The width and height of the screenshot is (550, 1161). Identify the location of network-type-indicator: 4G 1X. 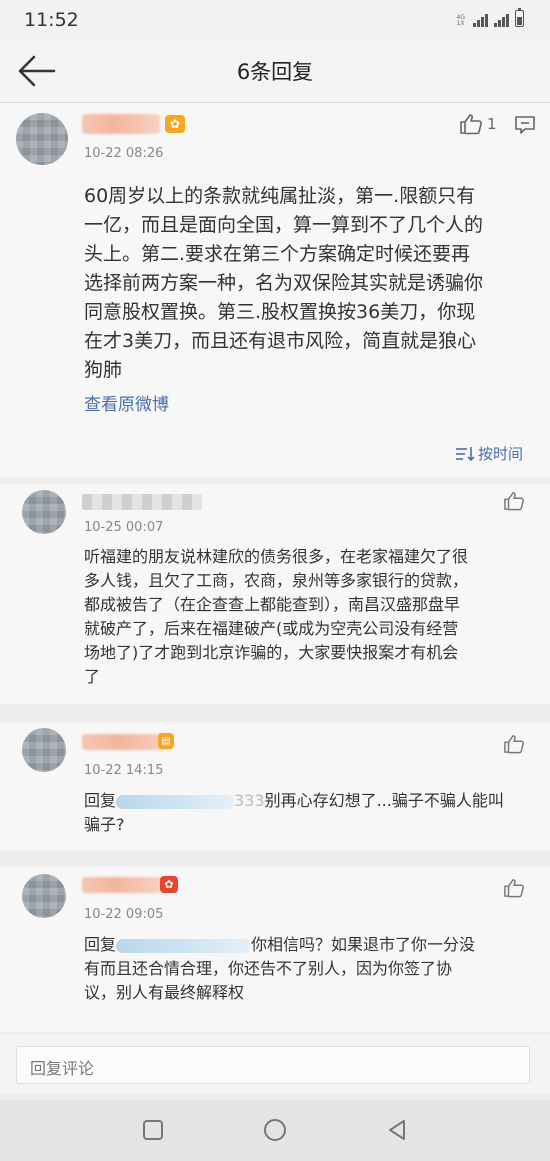
(460, 20).